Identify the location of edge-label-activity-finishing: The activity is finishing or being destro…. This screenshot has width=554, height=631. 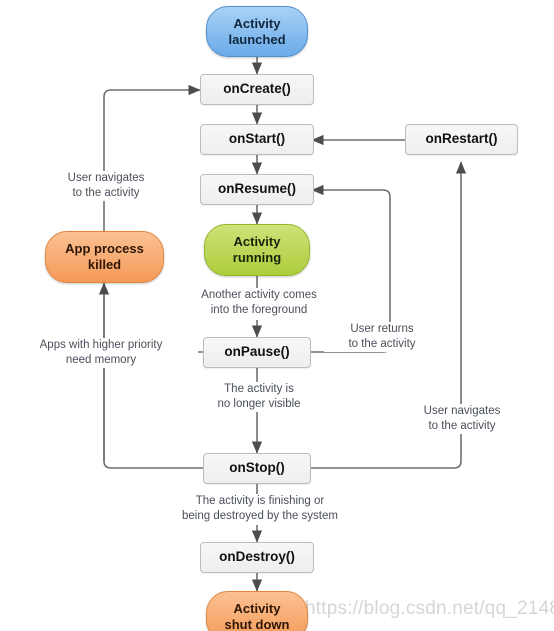
(260, 509).